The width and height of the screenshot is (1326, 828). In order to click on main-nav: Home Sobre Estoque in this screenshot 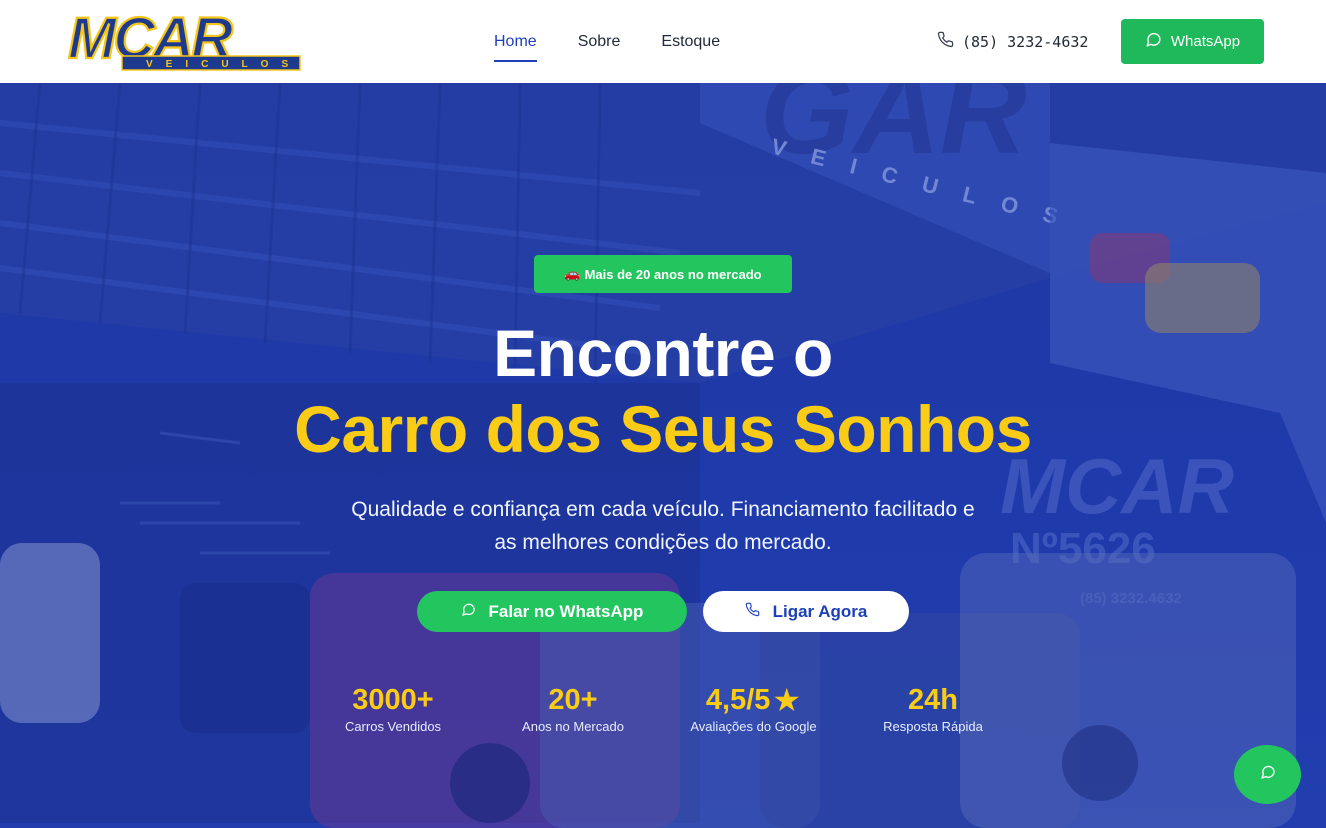, I will do `click(607, 41)`.